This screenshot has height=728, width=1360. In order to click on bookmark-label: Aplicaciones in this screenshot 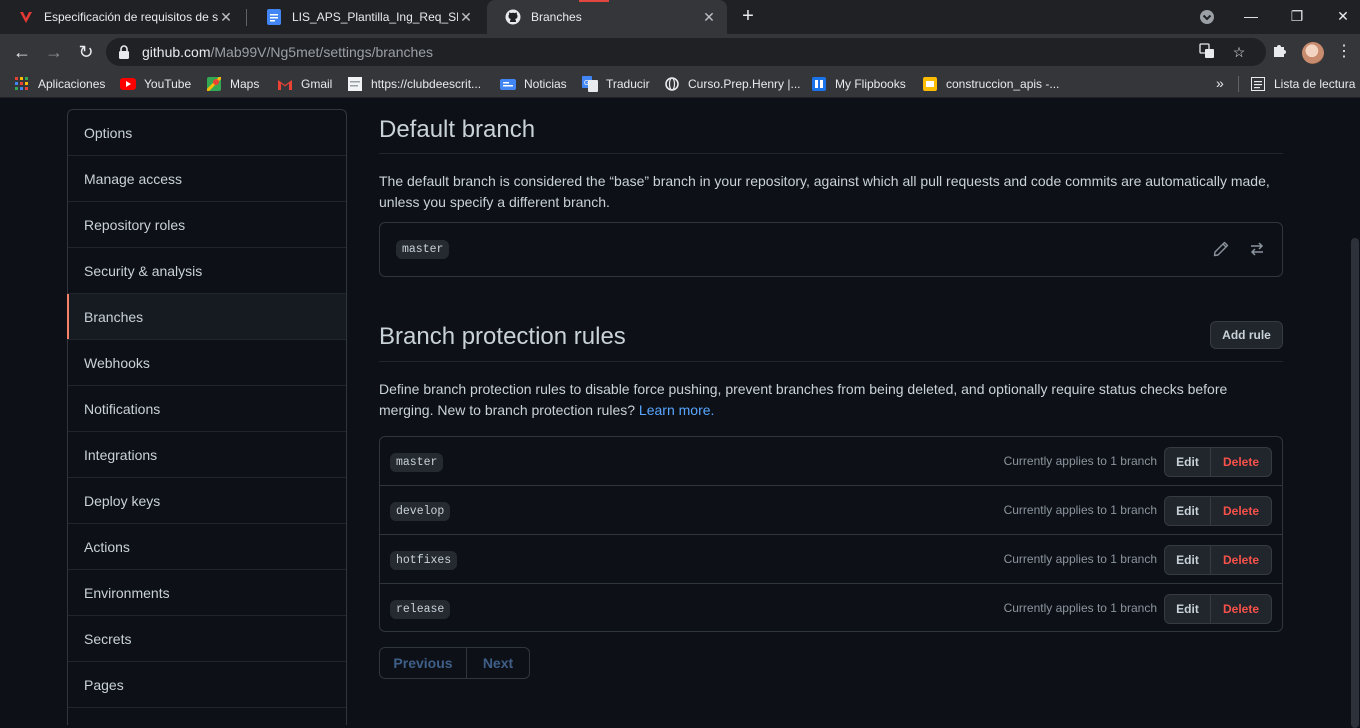, I will do `click(72, 84)`.